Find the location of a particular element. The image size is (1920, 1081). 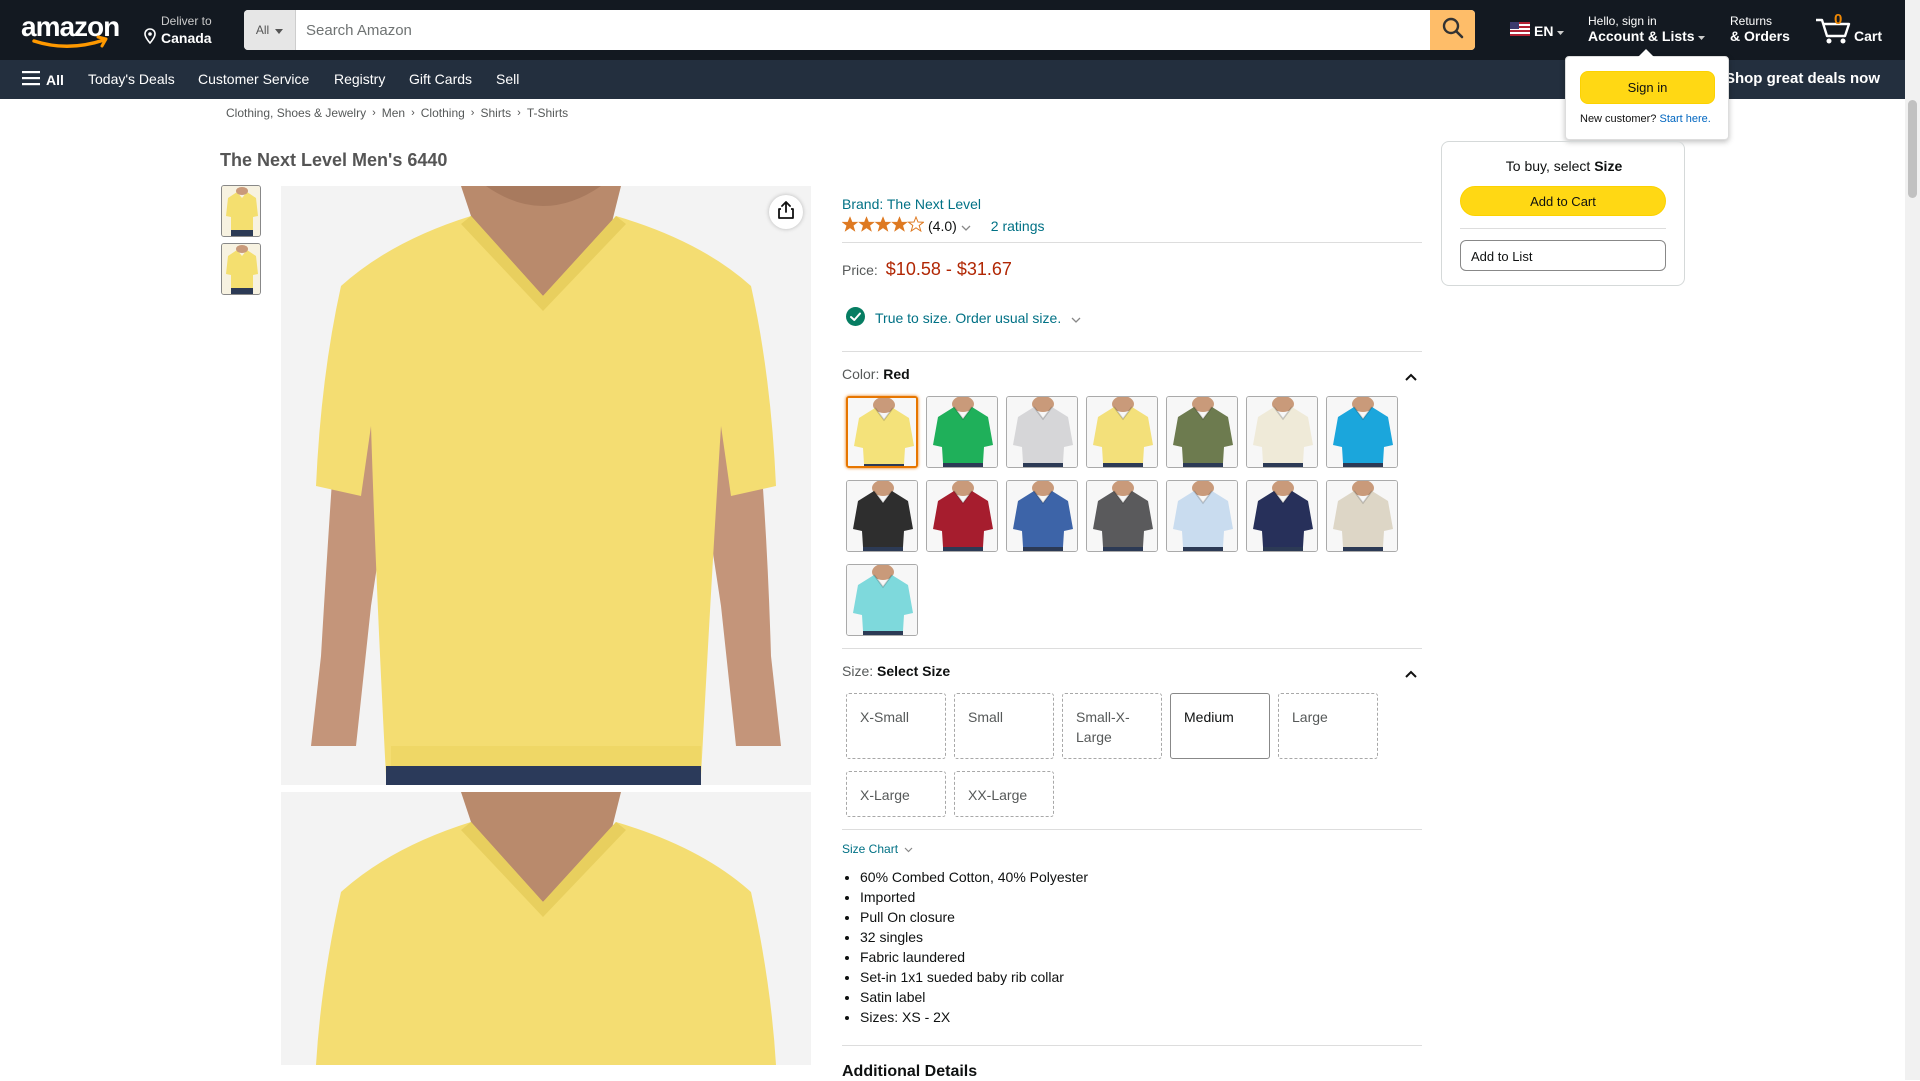

deliver-location: Canada is located at coordinates (186, 37).